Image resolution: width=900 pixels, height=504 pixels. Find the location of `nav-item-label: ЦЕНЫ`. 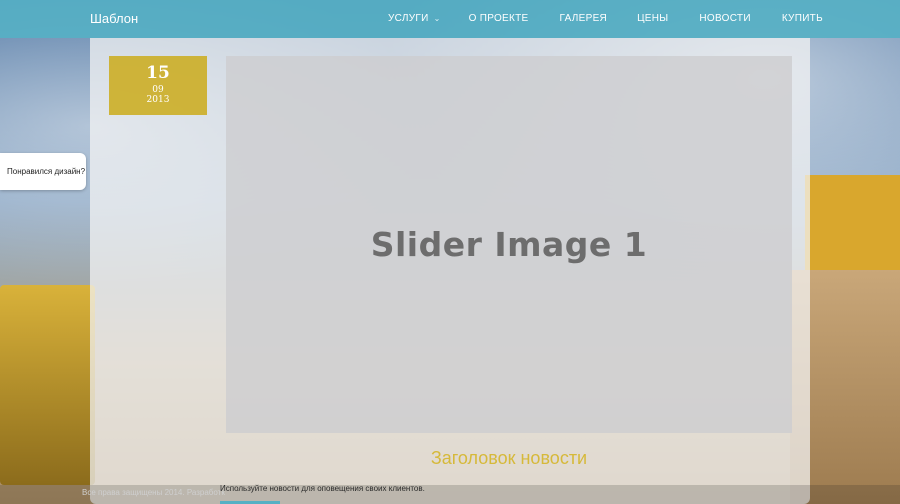

nav-item-label: ЦЕНЫ is located at coordinates (653, 18).